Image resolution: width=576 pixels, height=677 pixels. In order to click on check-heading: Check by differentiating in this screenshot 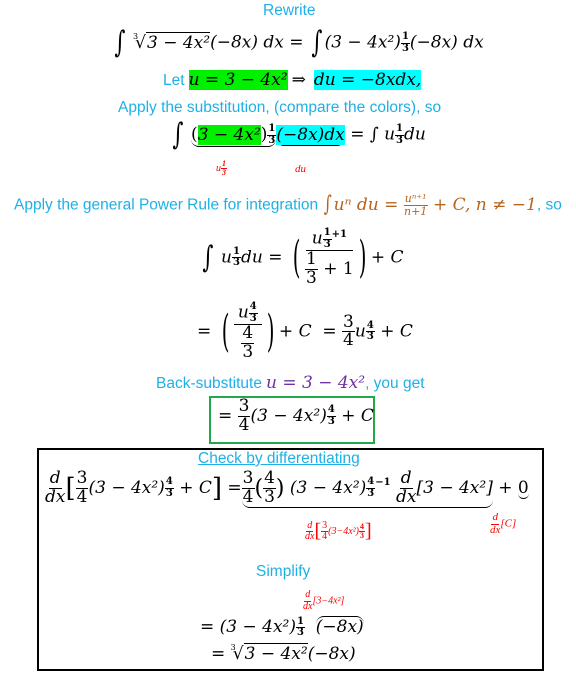, I will do `click(279, 458)`.